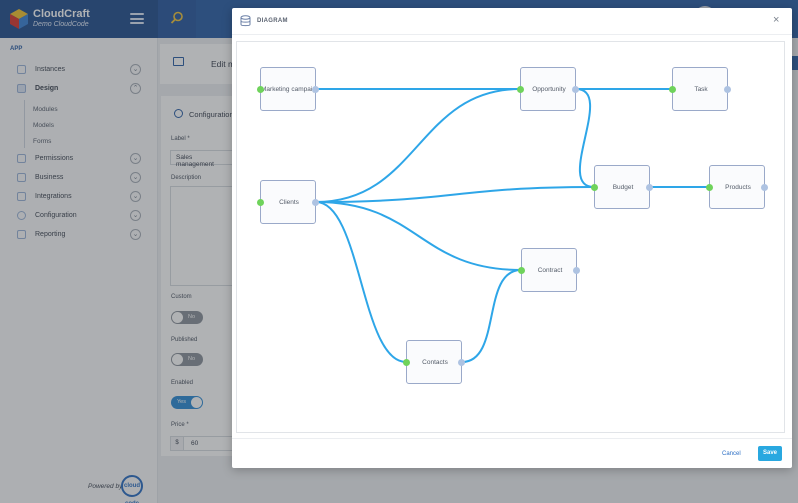 This screenshot has width=798, height=503. I want to click on edge-opportunity-budget, so click(585, 138).